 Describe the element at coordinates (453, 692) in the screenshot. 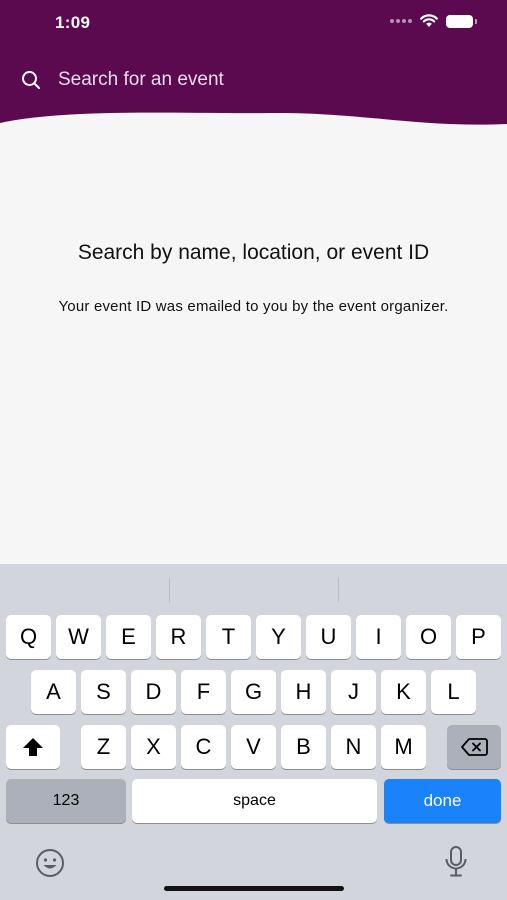

I see `key-l: L` at that location.